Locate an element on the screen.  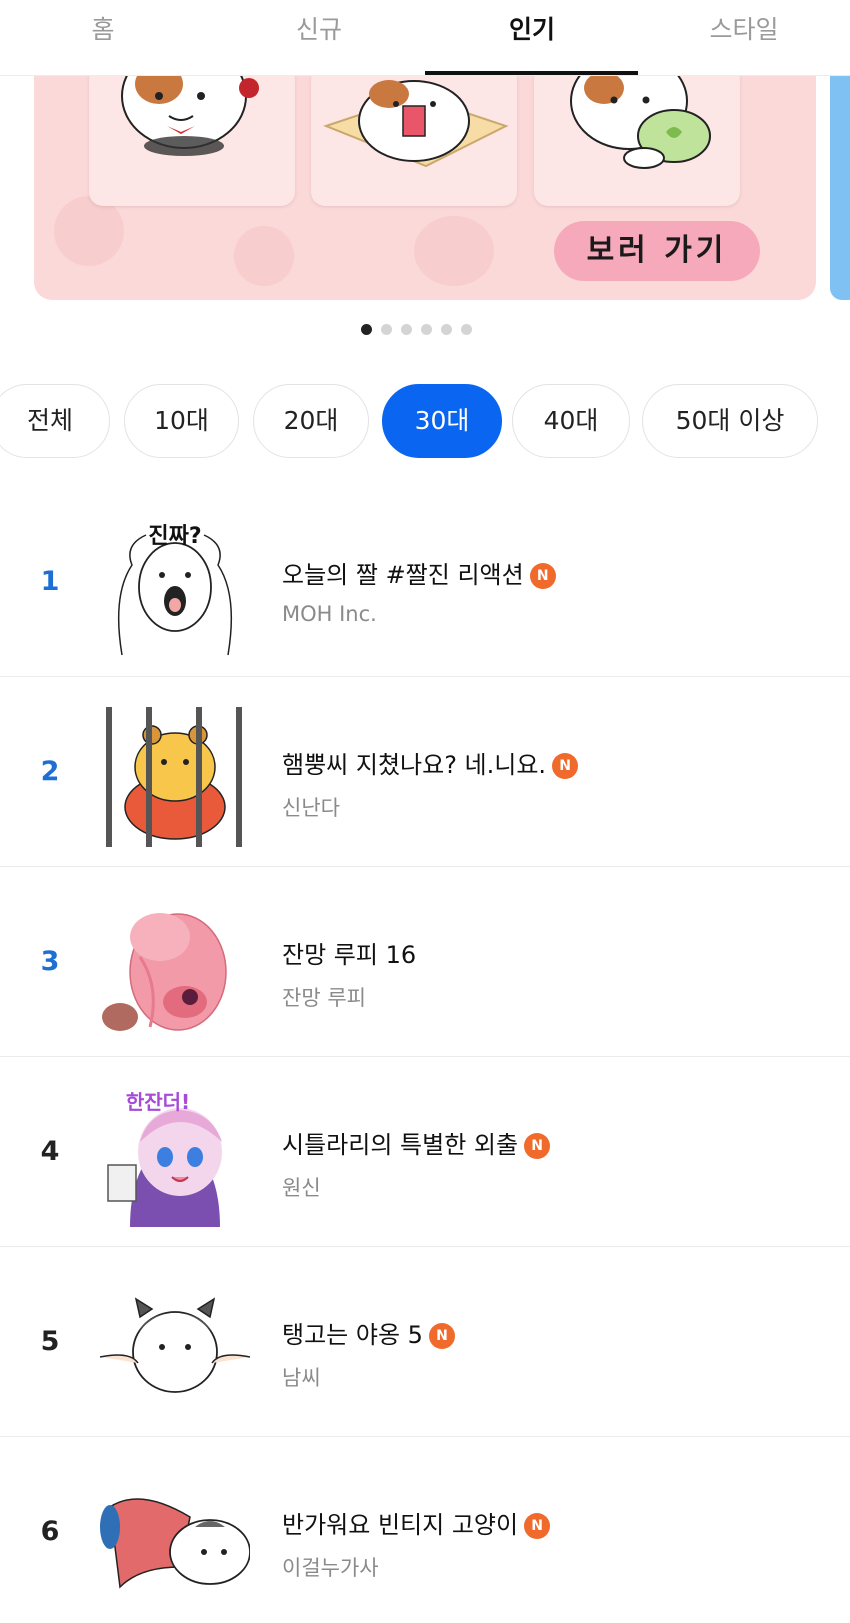
carousel-pagination is located at coordinates (421, 327).